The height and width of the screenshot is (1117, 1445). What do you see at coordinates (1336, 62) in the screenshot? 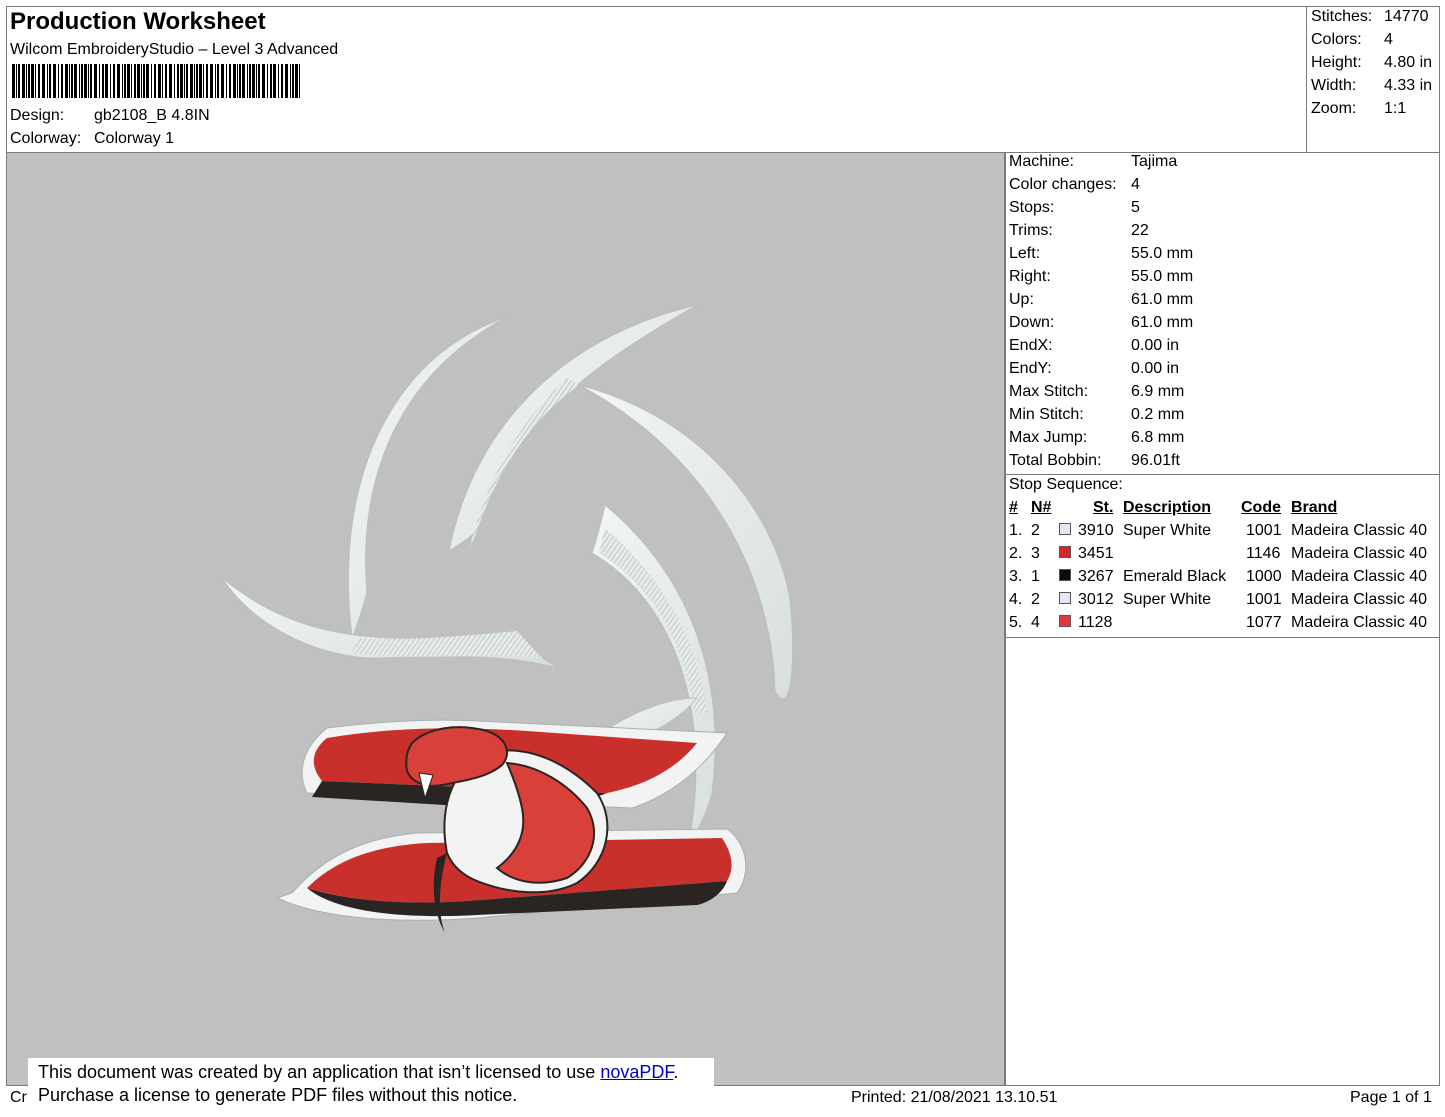
I see `stat-label: Height:` at bounding box center [1336, 62].